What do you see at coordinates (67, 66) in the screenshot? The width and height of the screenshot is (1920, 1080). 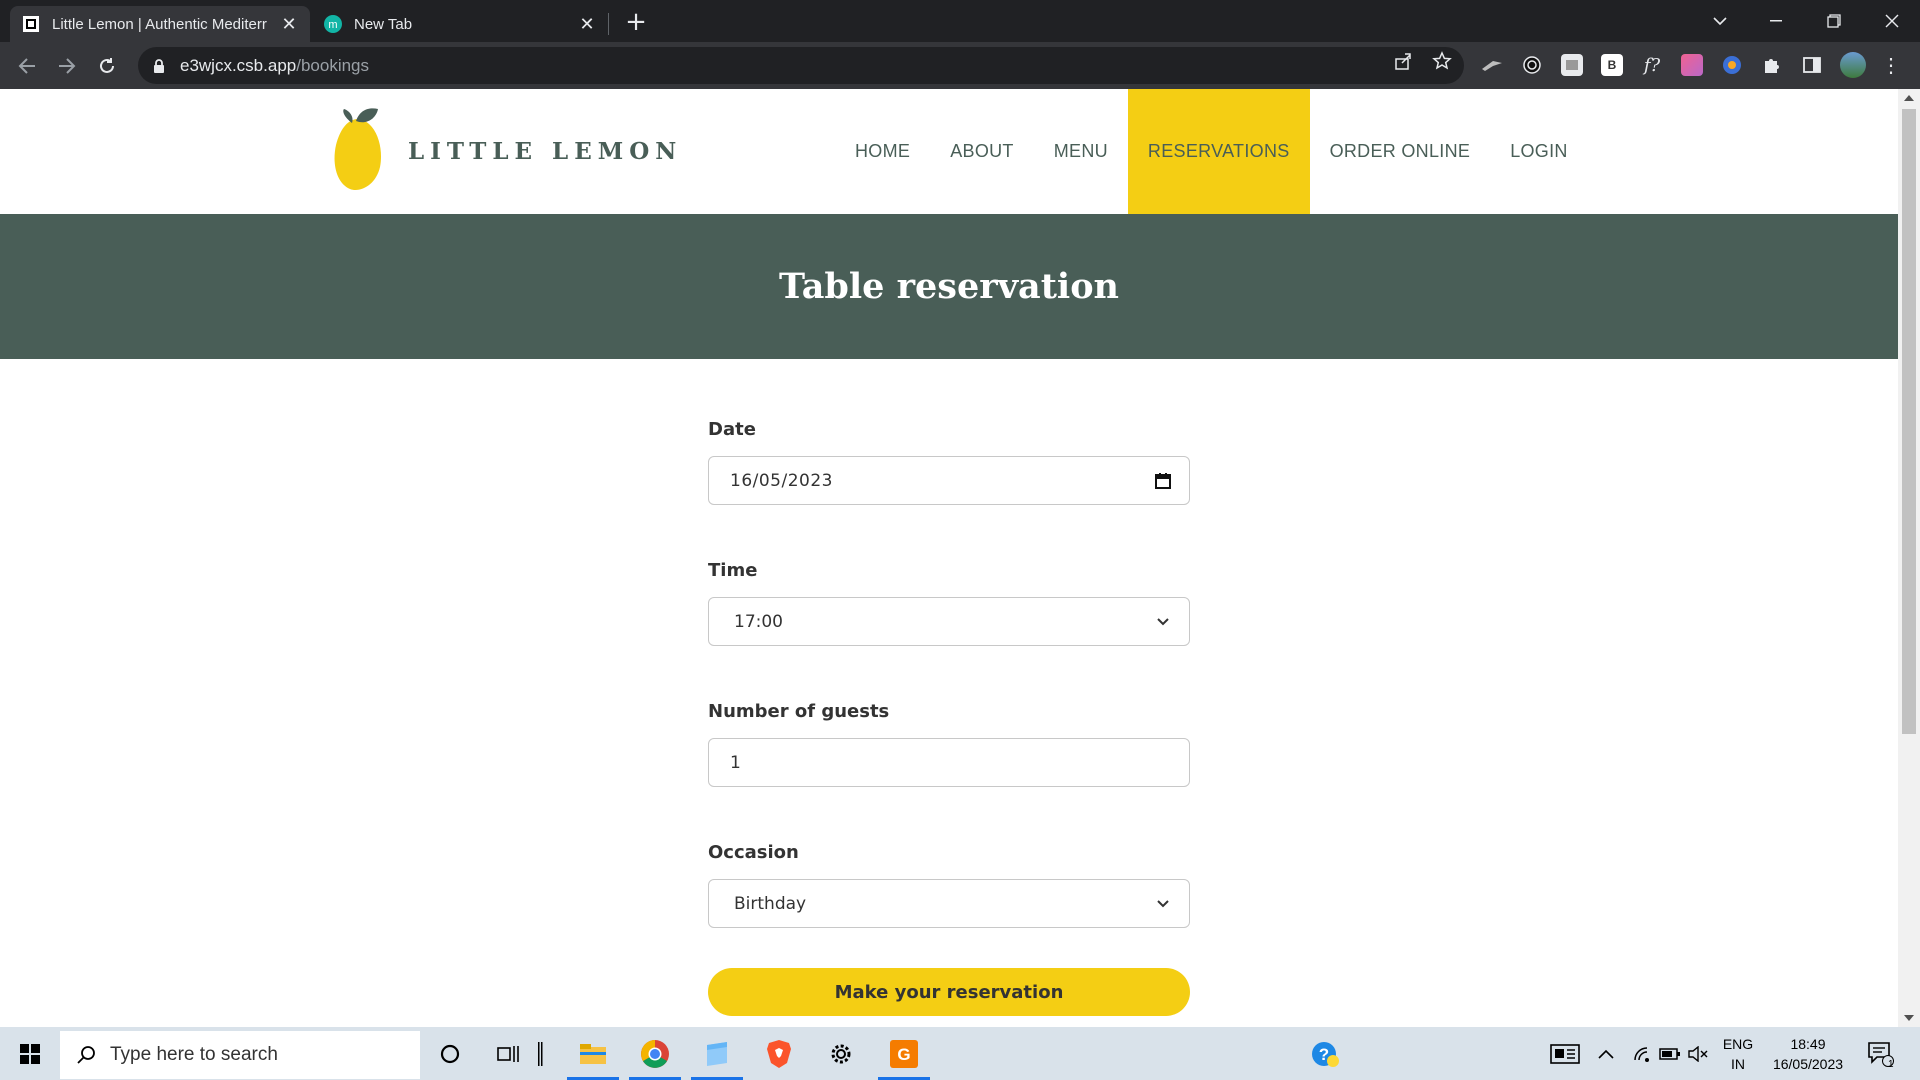 I see `forward-arrow-icon` at bounding box center [67, 66].